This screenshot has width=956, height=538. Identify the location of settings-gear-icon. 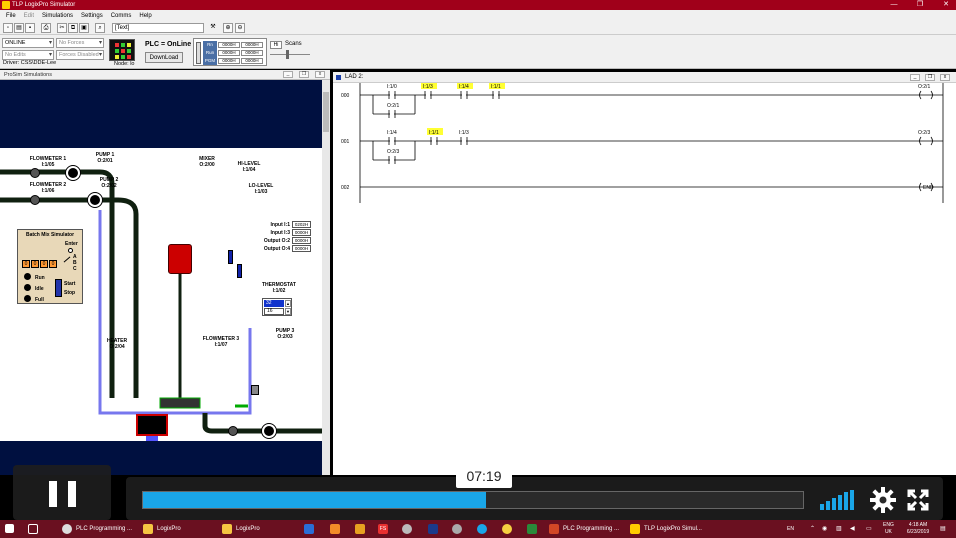
(883, 500).